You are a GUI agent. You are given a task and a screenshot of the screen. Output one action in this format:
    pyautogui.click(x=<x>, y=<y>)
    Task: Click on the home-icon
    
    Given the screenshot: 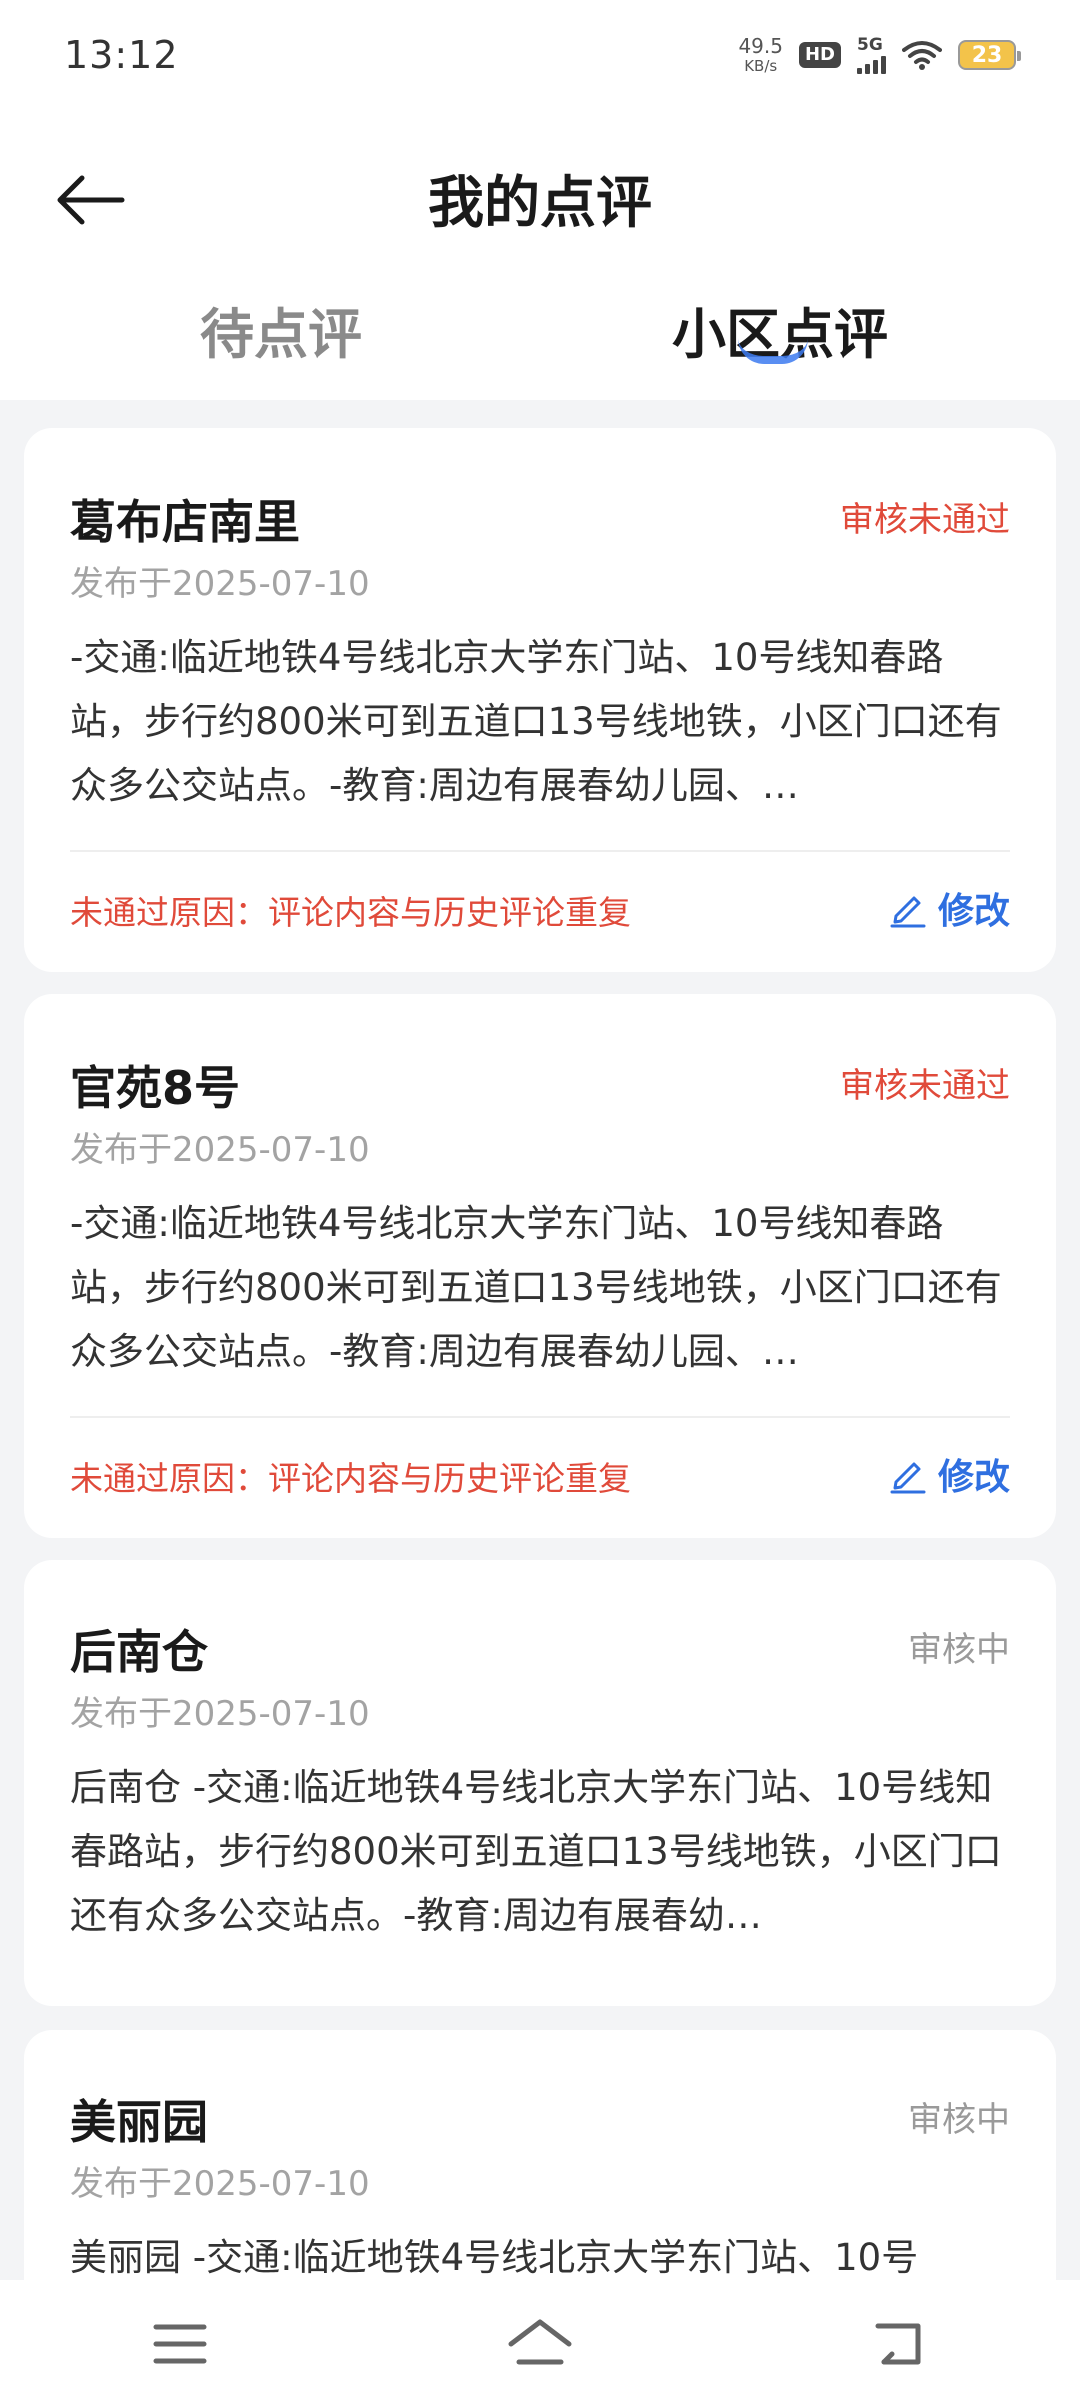 What is the action you would take?
    pyautogui.click(x=540, y=2342)
    